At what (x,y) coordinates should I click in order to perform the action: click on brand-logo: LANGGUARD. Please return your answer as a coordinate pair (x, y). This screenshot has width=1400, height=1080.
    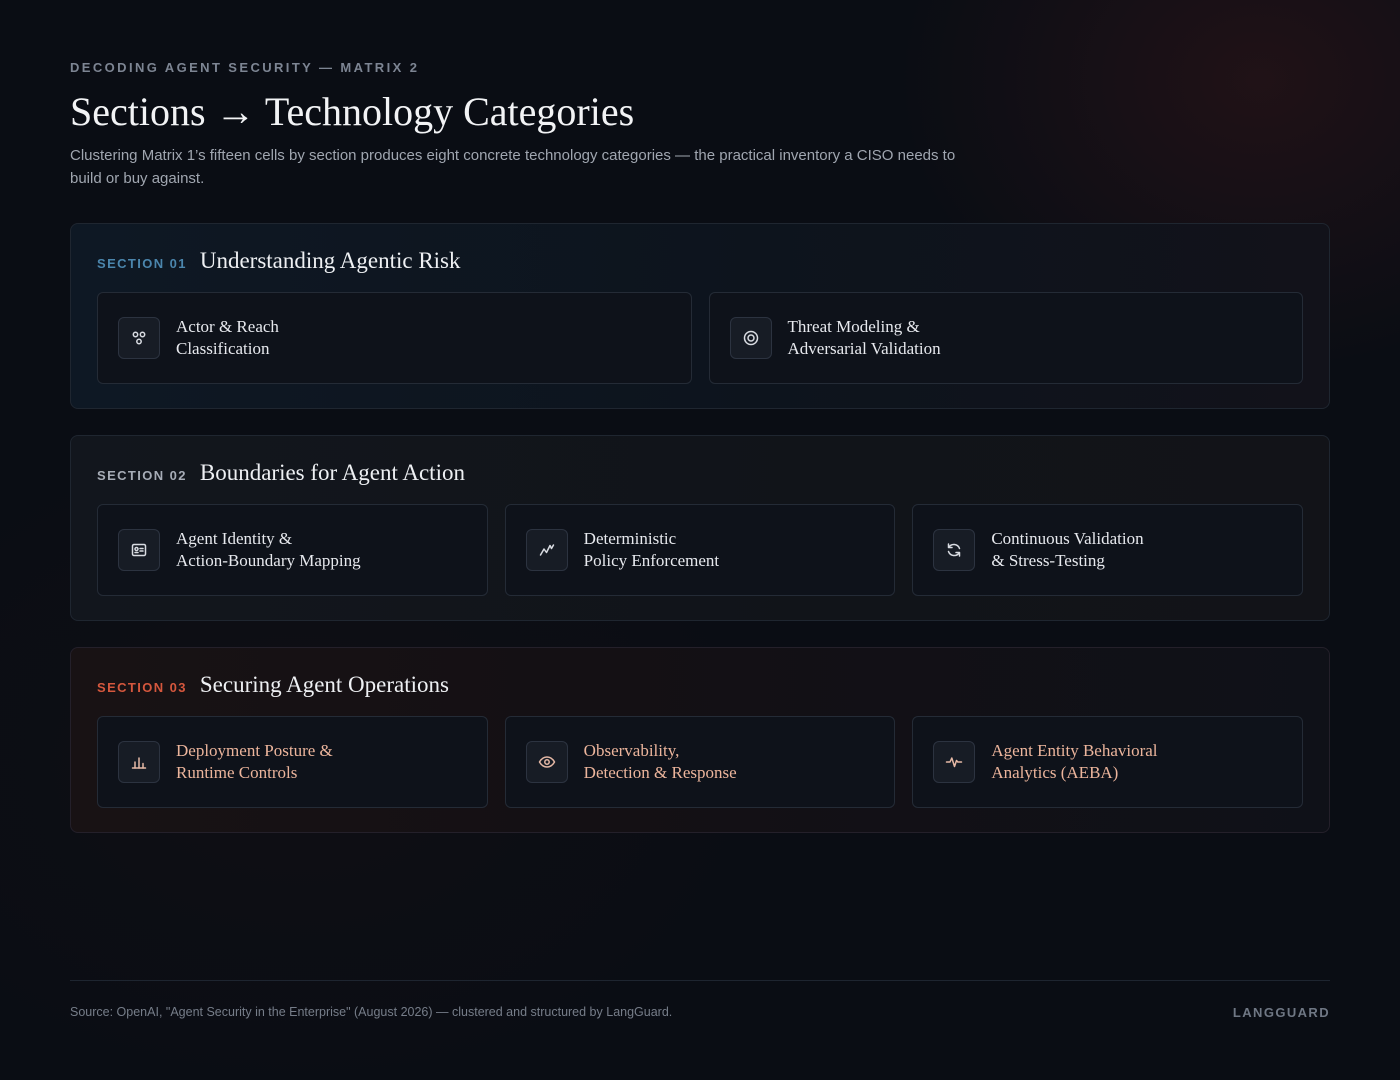
    Looking at the image, I should click on (1281, 1012).